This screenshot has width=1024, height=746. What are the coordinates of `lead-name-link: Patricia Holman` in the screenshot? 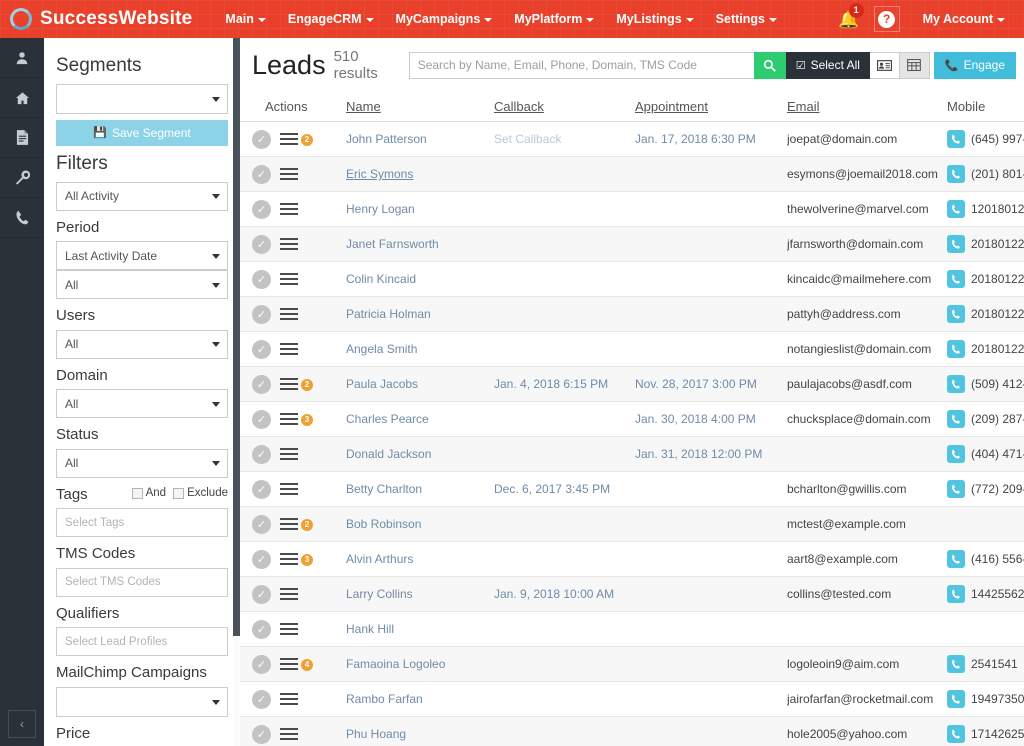 It's located at (388, 314).